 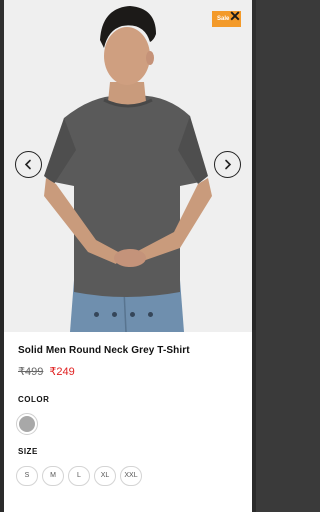 What do you see at coordinates (104, 350) in the screenshot?
I see `product-title: Solid Men Round Neck Grey T-Shirt` at bounding box center [104, 350].